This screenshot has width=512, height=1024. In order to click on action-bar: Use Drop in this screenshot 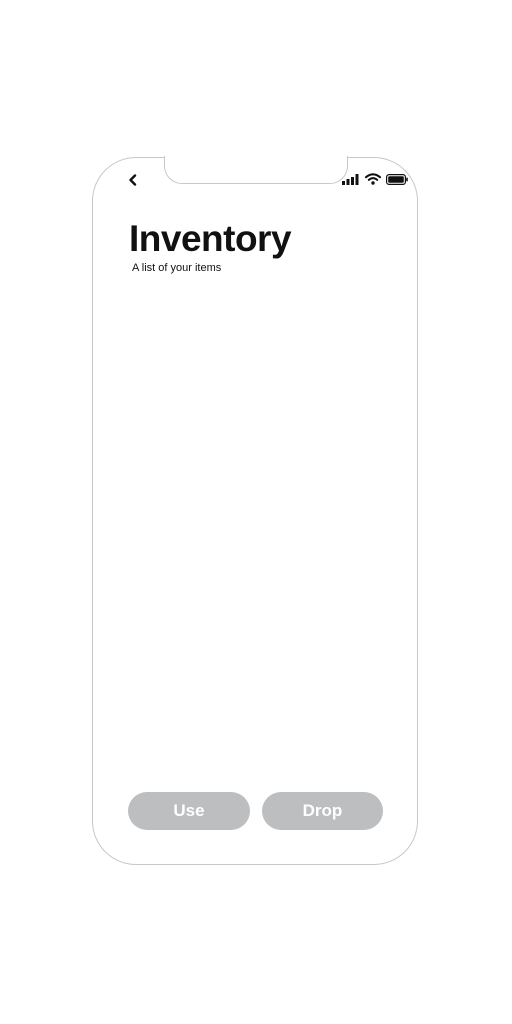, I will do `click(255, 811)`.